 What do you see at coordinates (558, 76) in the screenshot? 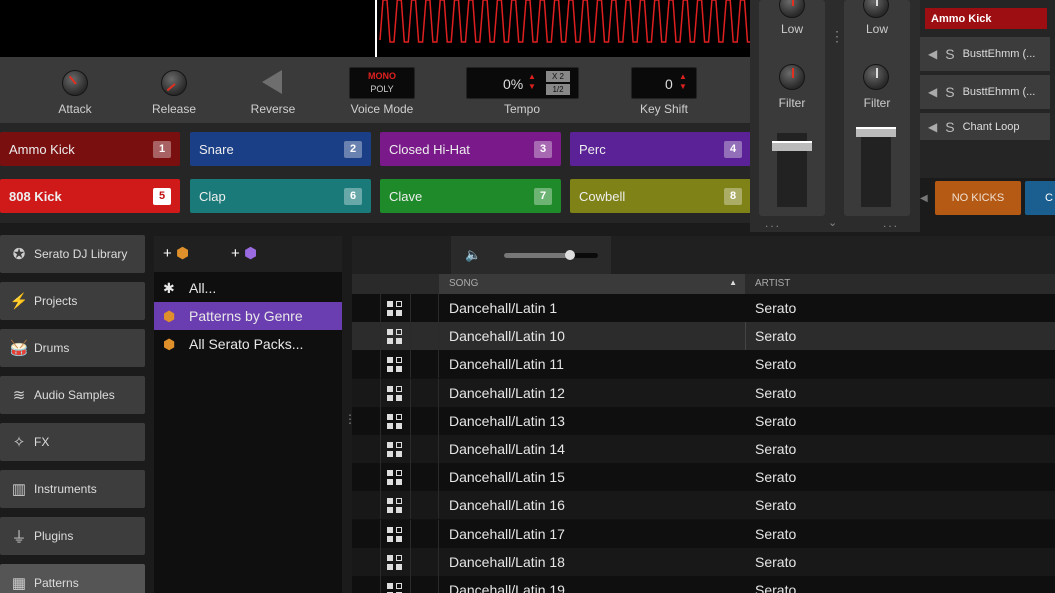
I see `tempo-double-button: X 2` at bounding box center [558, 76].